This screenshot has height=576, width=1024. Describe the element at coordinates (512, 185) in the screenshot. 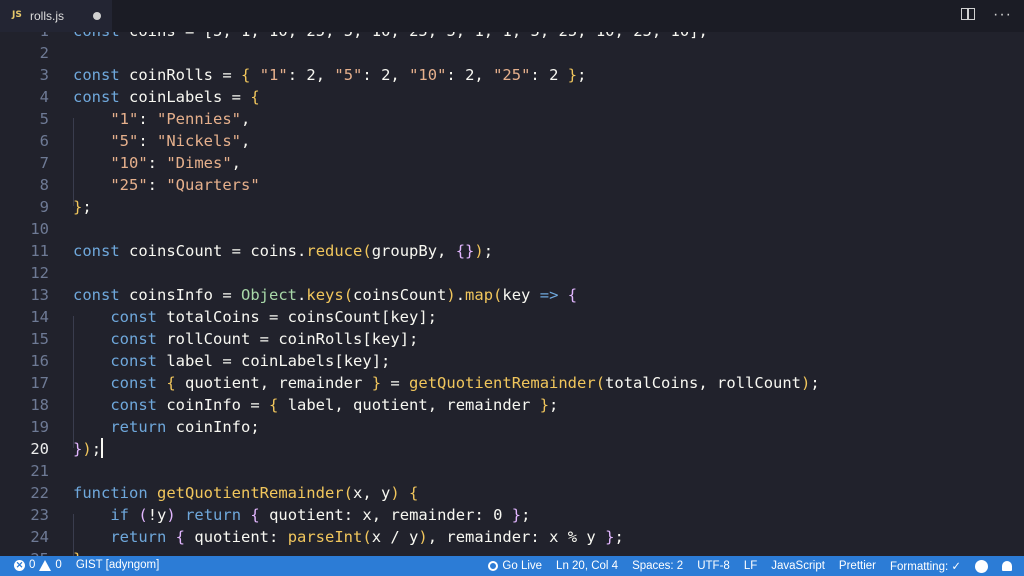

I see `code-line: 8 "25": "Quarters"` at that location.